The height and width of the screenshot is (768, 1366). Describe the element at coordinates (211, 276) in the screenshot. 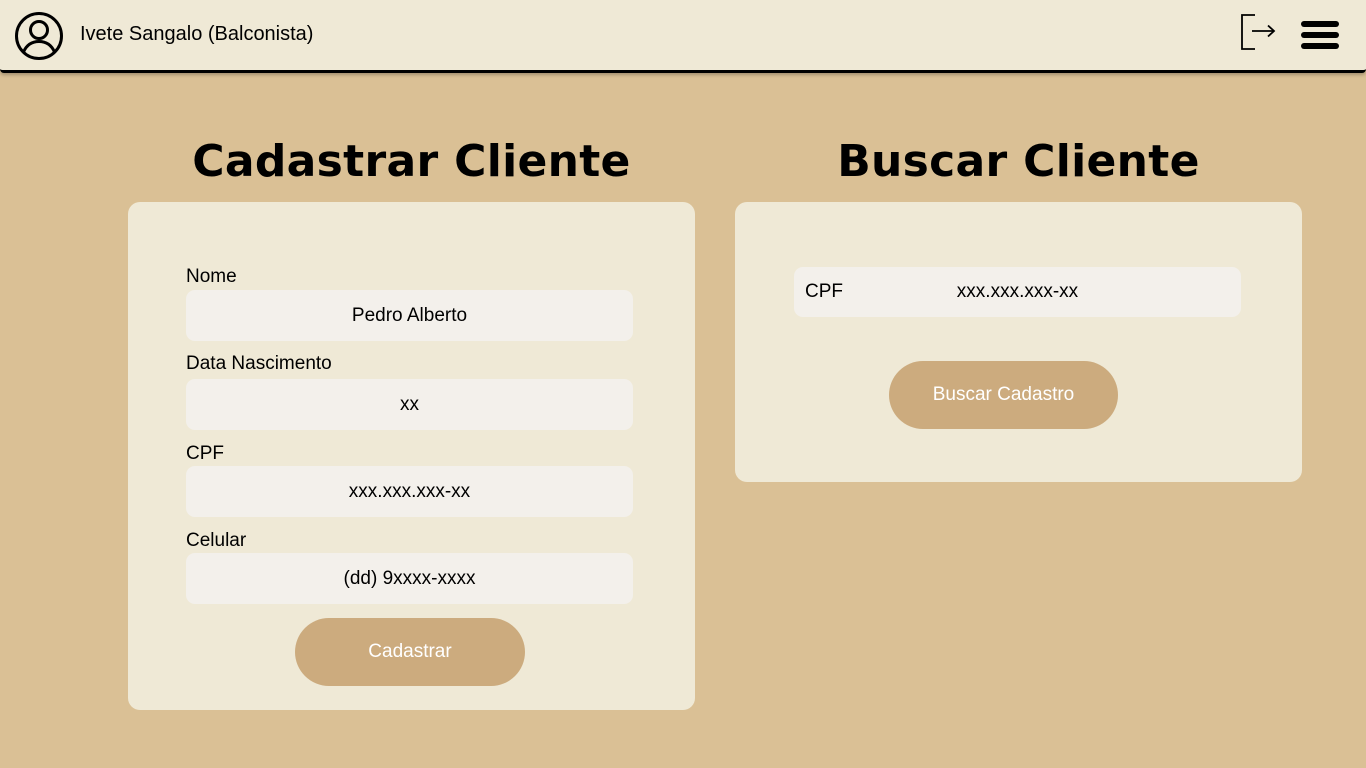

I see `name-label: Nome` at that location.